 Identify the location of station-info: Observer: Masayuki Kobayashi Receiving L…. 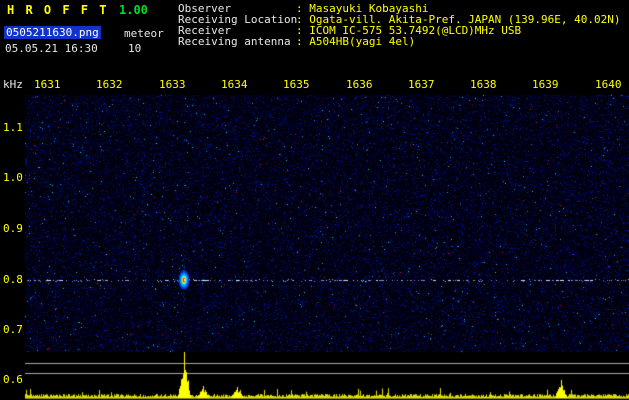
(399, 25).